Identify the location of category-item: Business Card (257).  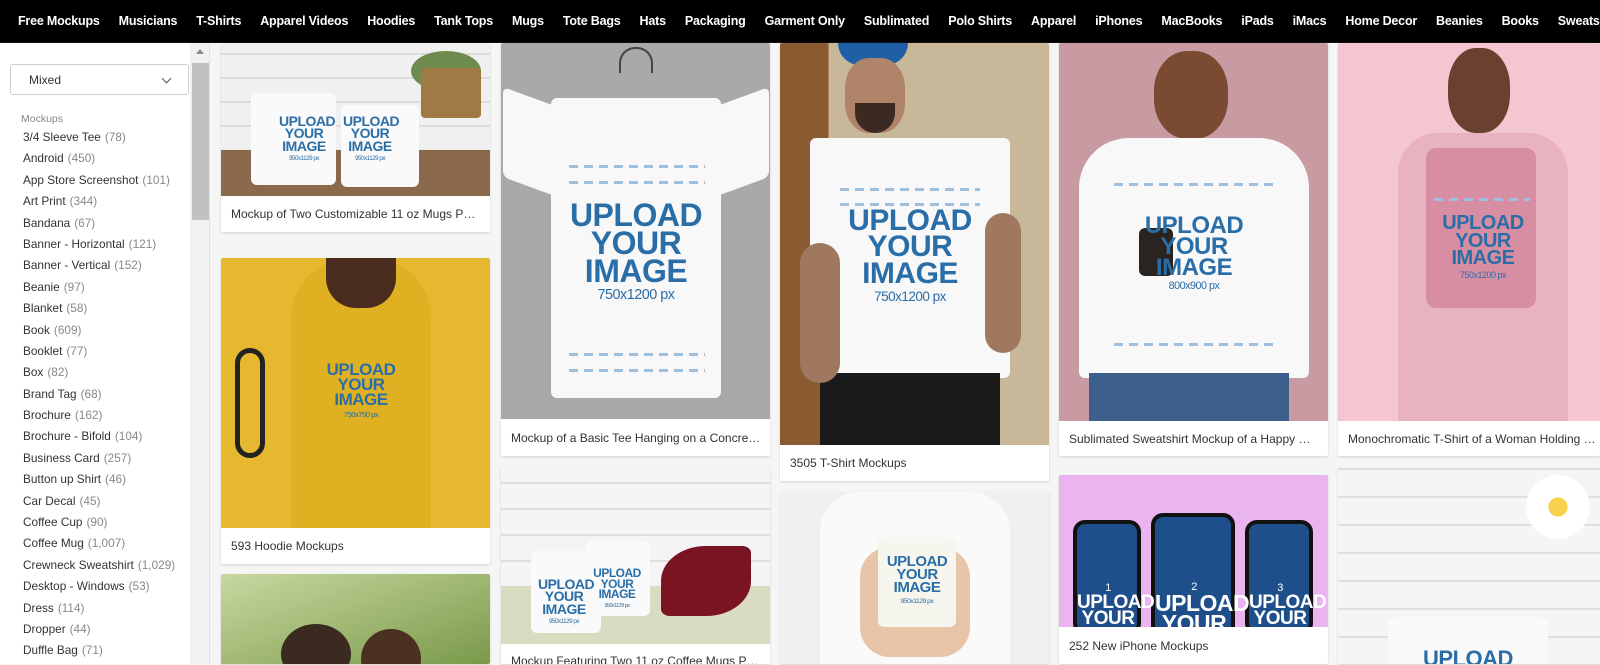
(99, 461).